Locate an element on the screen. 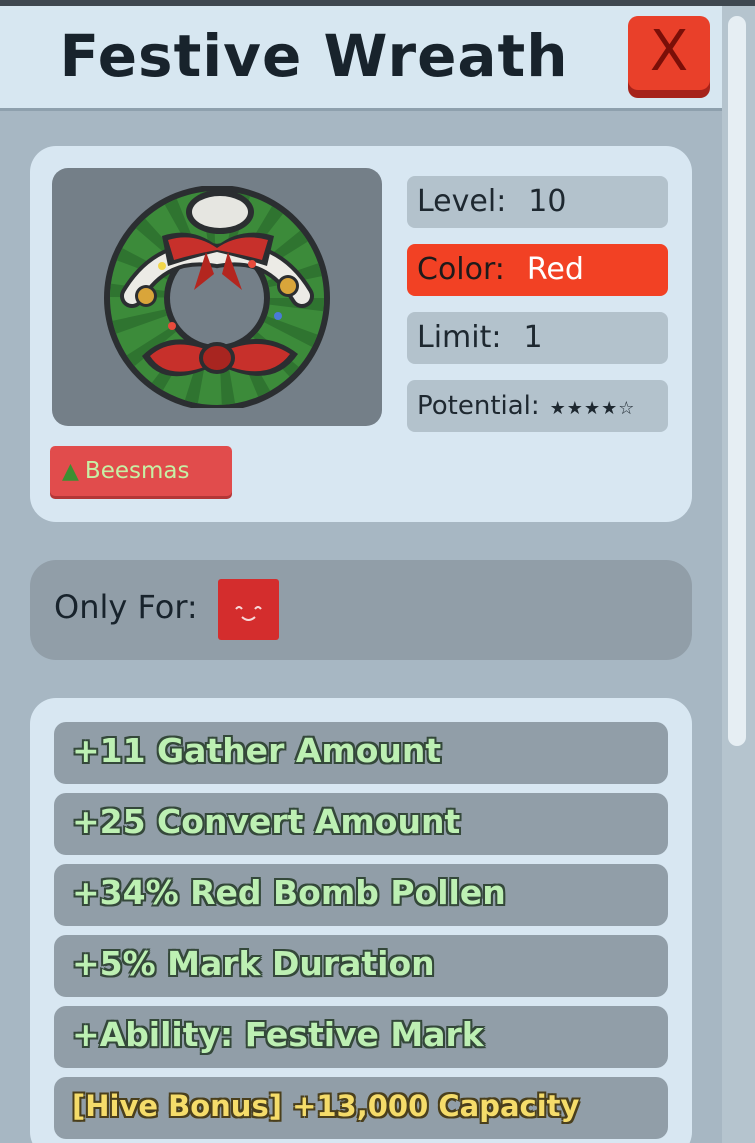  tag-label: Beesmas is located at coordinates (137, 471).